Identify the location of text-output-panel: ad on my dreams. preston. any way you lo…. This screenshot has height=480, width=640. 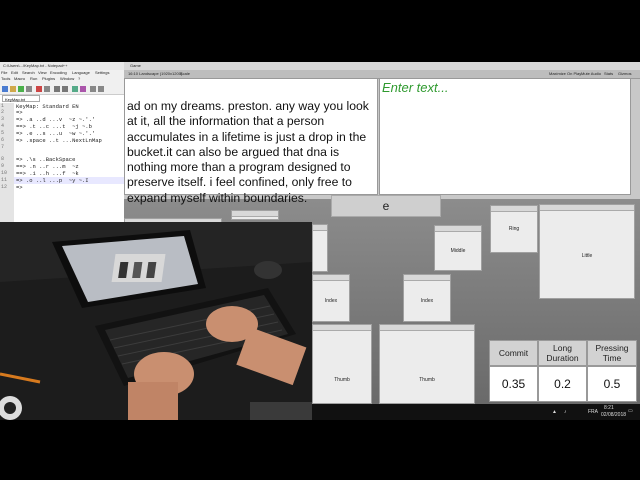
(251, 141).